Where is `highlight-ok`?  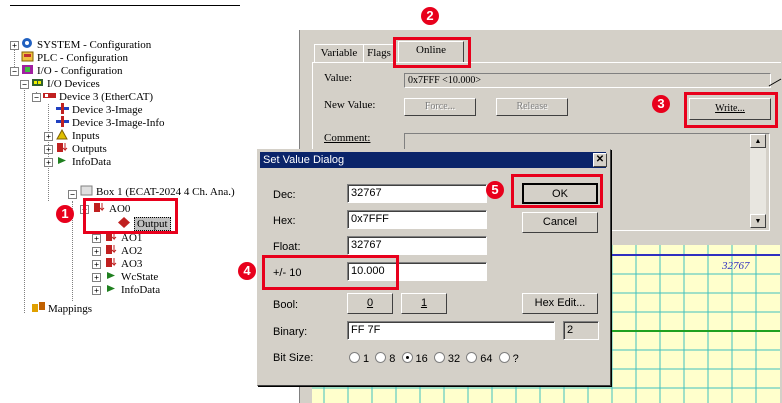 highlight-ok is located at coordinates (557, 191).